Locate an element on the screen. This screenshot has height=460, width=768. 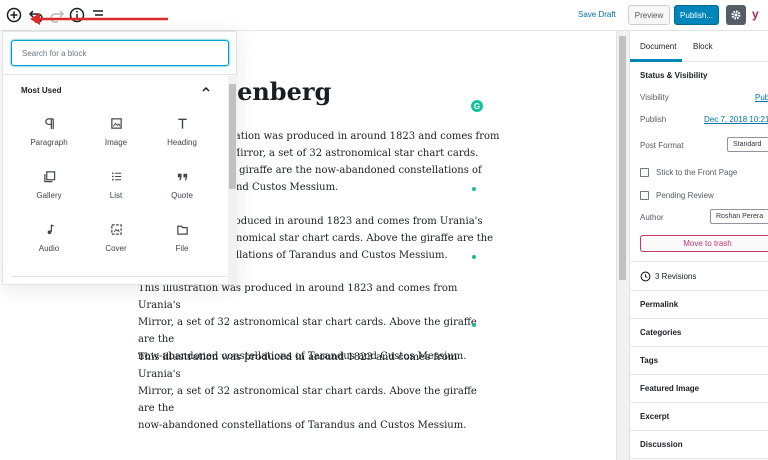
annotation-arrow is located at coordinates (99, 19).